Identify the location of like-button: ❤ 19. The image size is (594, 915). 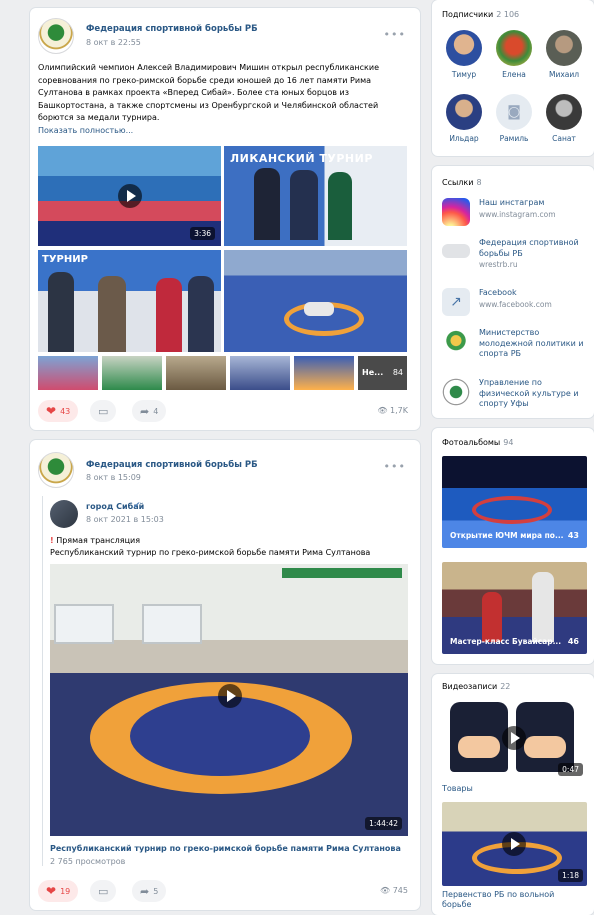
(58, 891).